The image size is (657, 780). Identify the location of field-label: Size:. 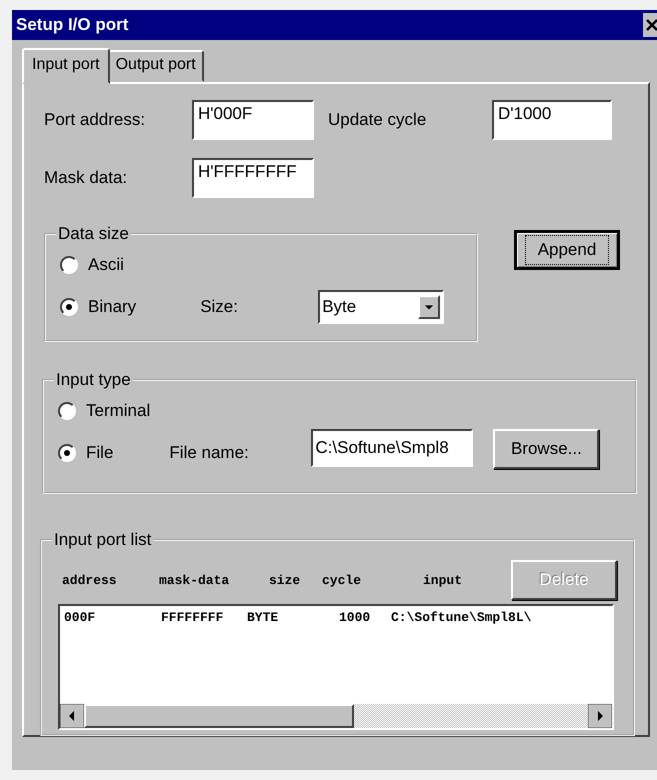
(219, 307).